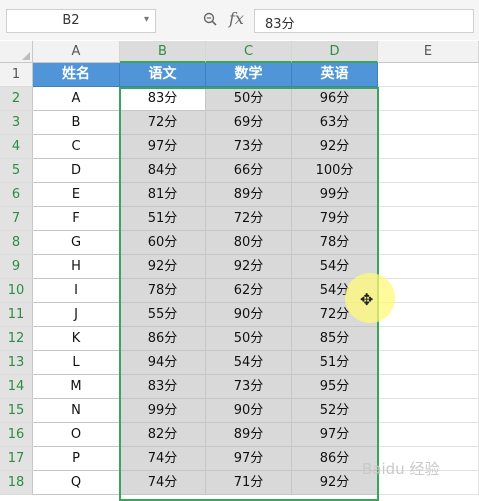  I want to click on table-cell: 55分, so click(163, 315).